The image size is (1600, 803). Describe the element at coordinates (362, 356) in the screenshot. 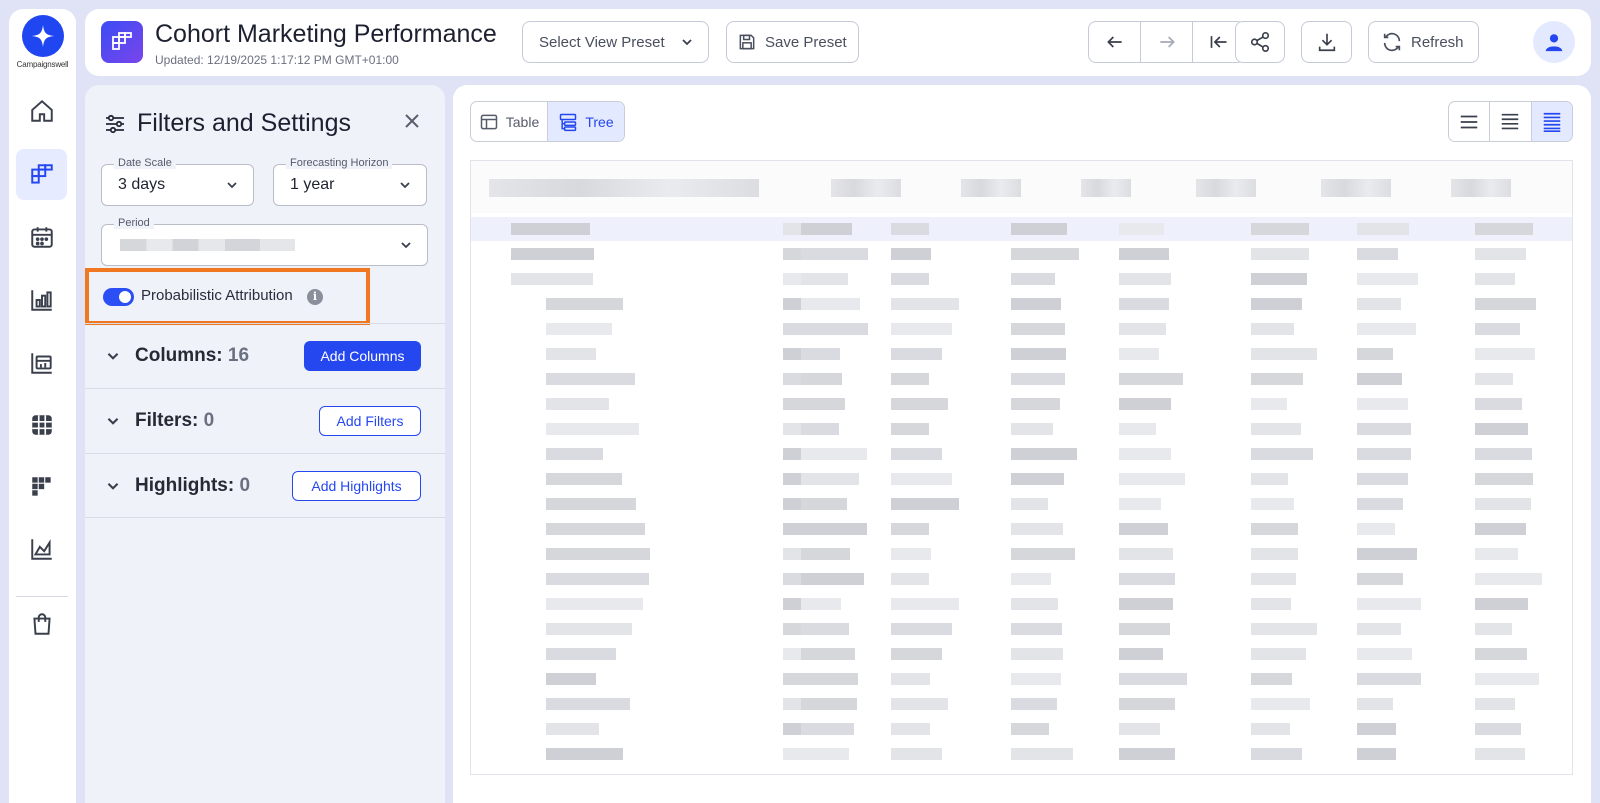

I see `add-columns-button: Add Columns` at that location.